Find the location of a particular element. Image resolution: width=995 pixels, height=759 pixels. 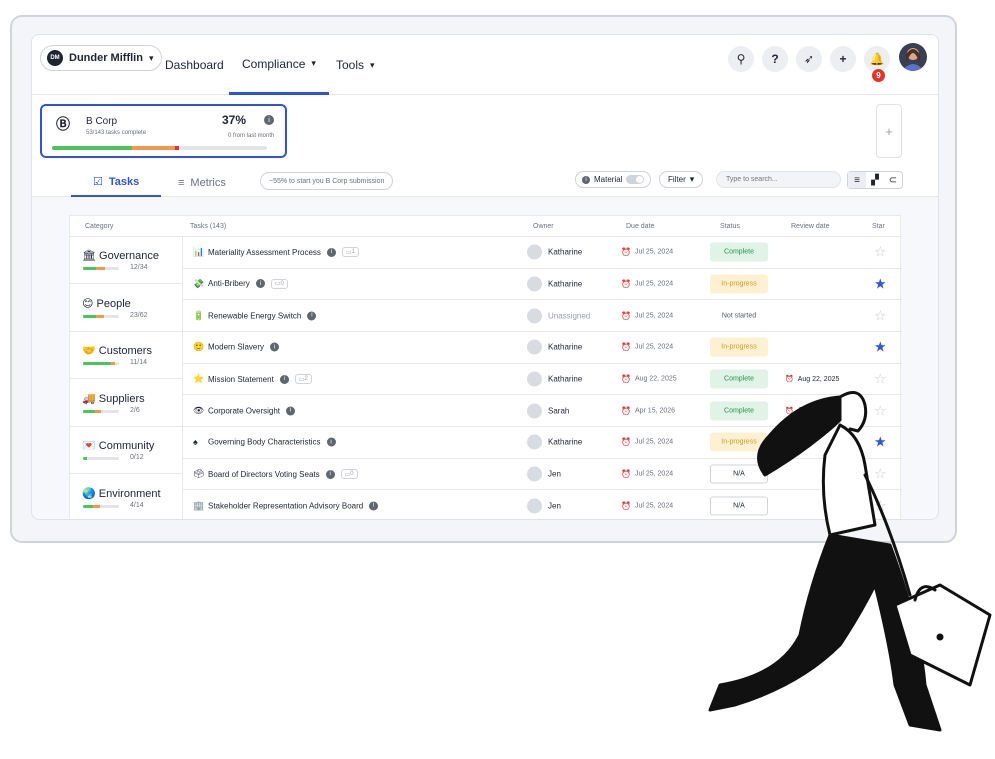

task-name: Renewable Energy Switch i is located at coordinates (262, 316).